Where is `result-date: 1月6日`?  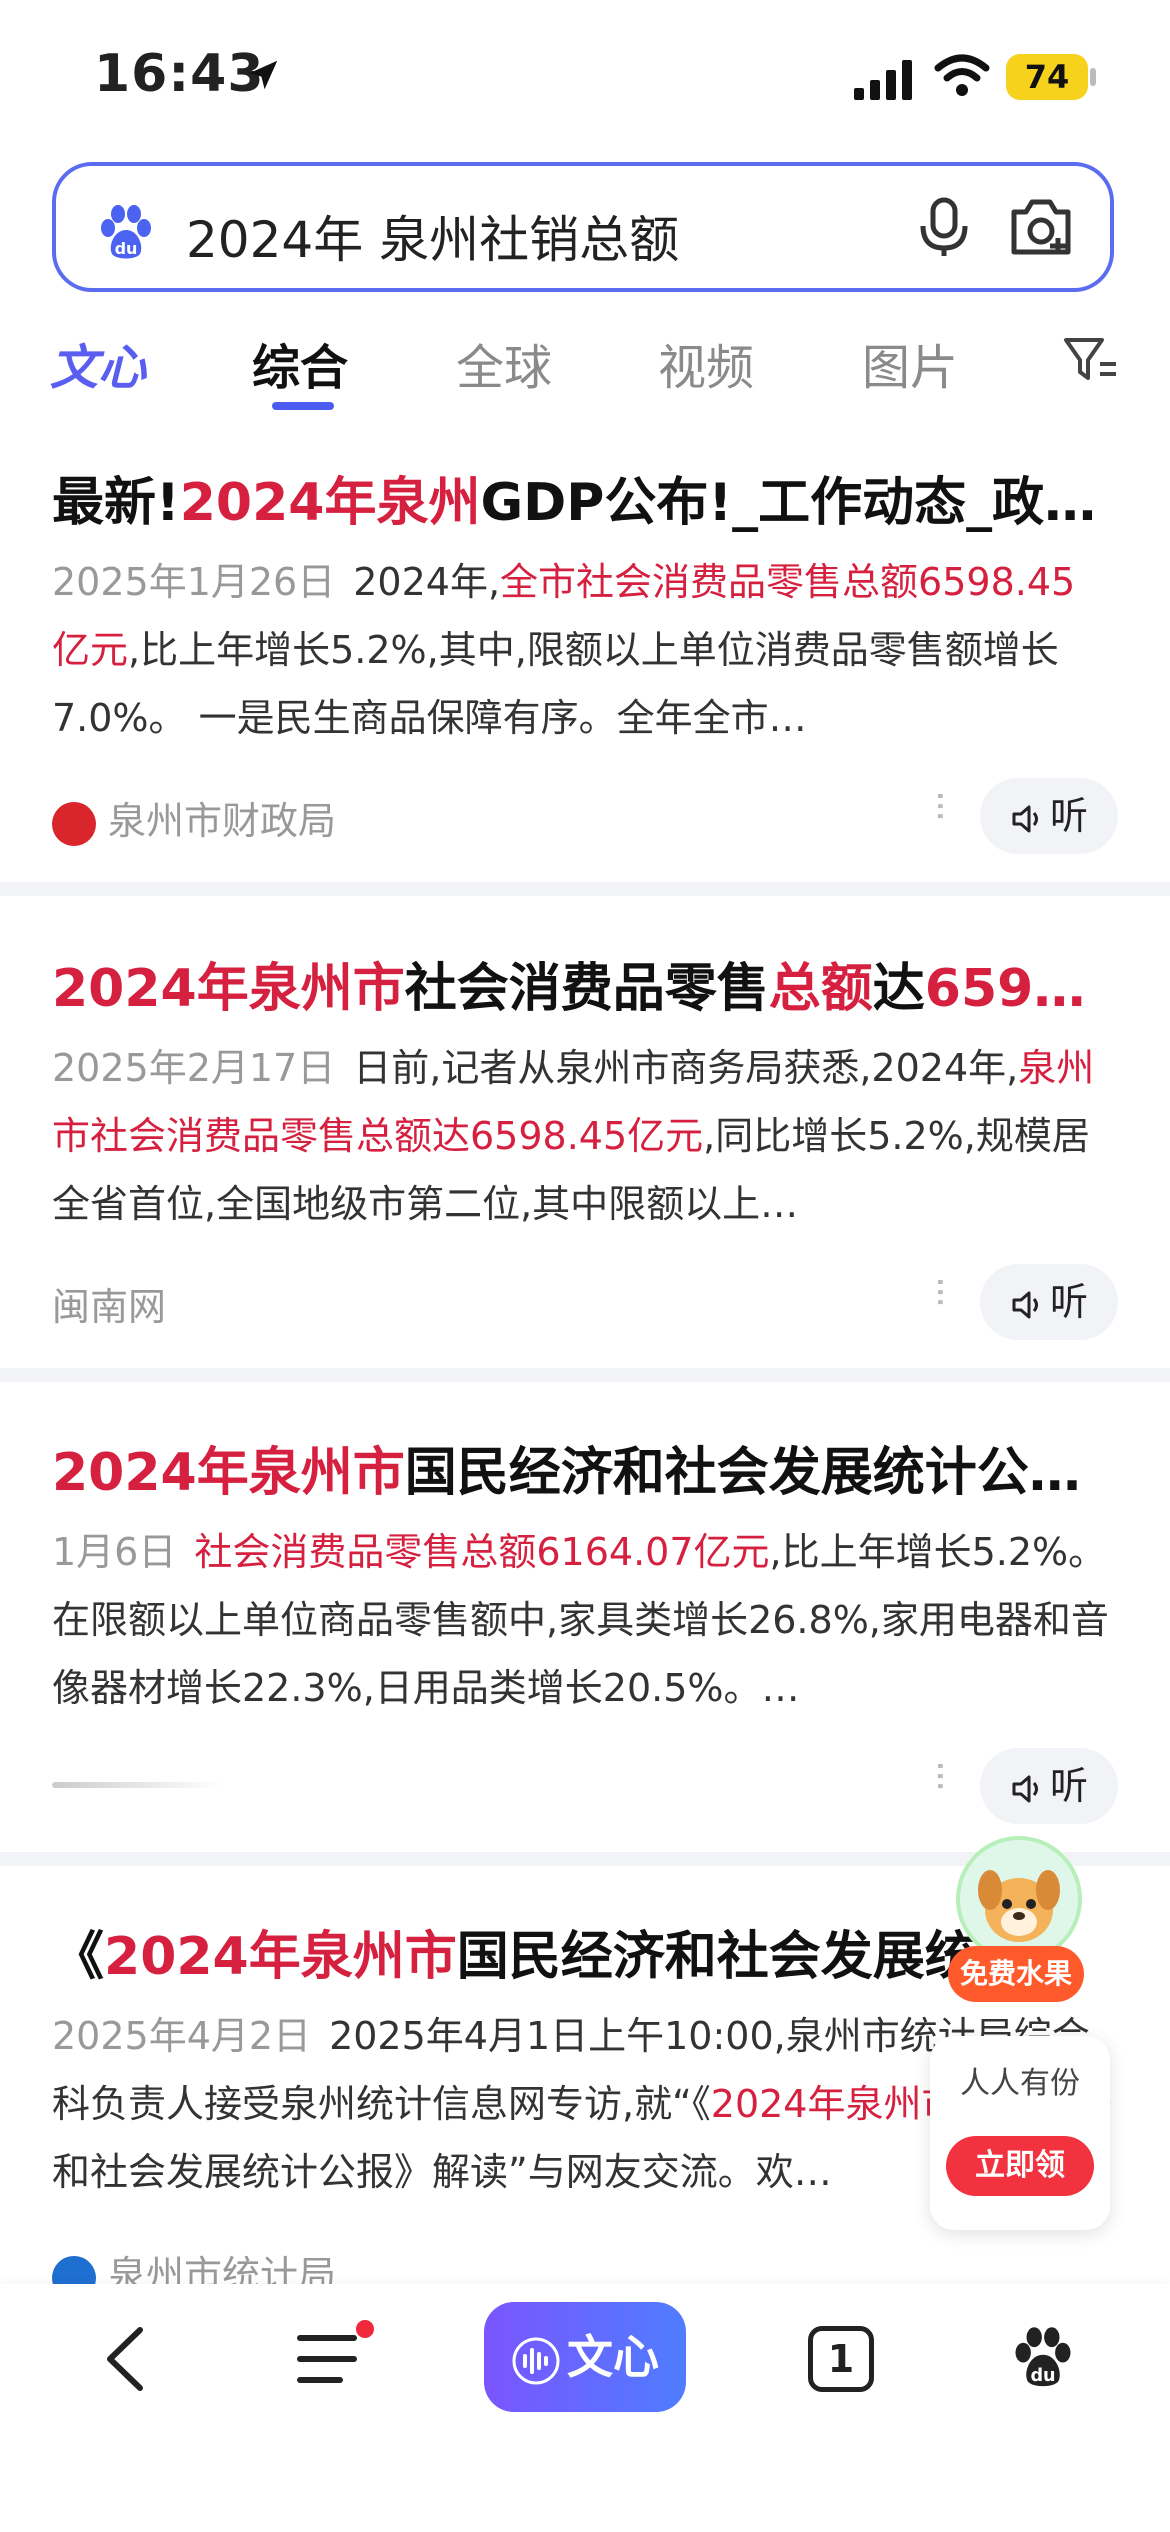
result-date: 1月6日 is located at coordinates (114, 1552).